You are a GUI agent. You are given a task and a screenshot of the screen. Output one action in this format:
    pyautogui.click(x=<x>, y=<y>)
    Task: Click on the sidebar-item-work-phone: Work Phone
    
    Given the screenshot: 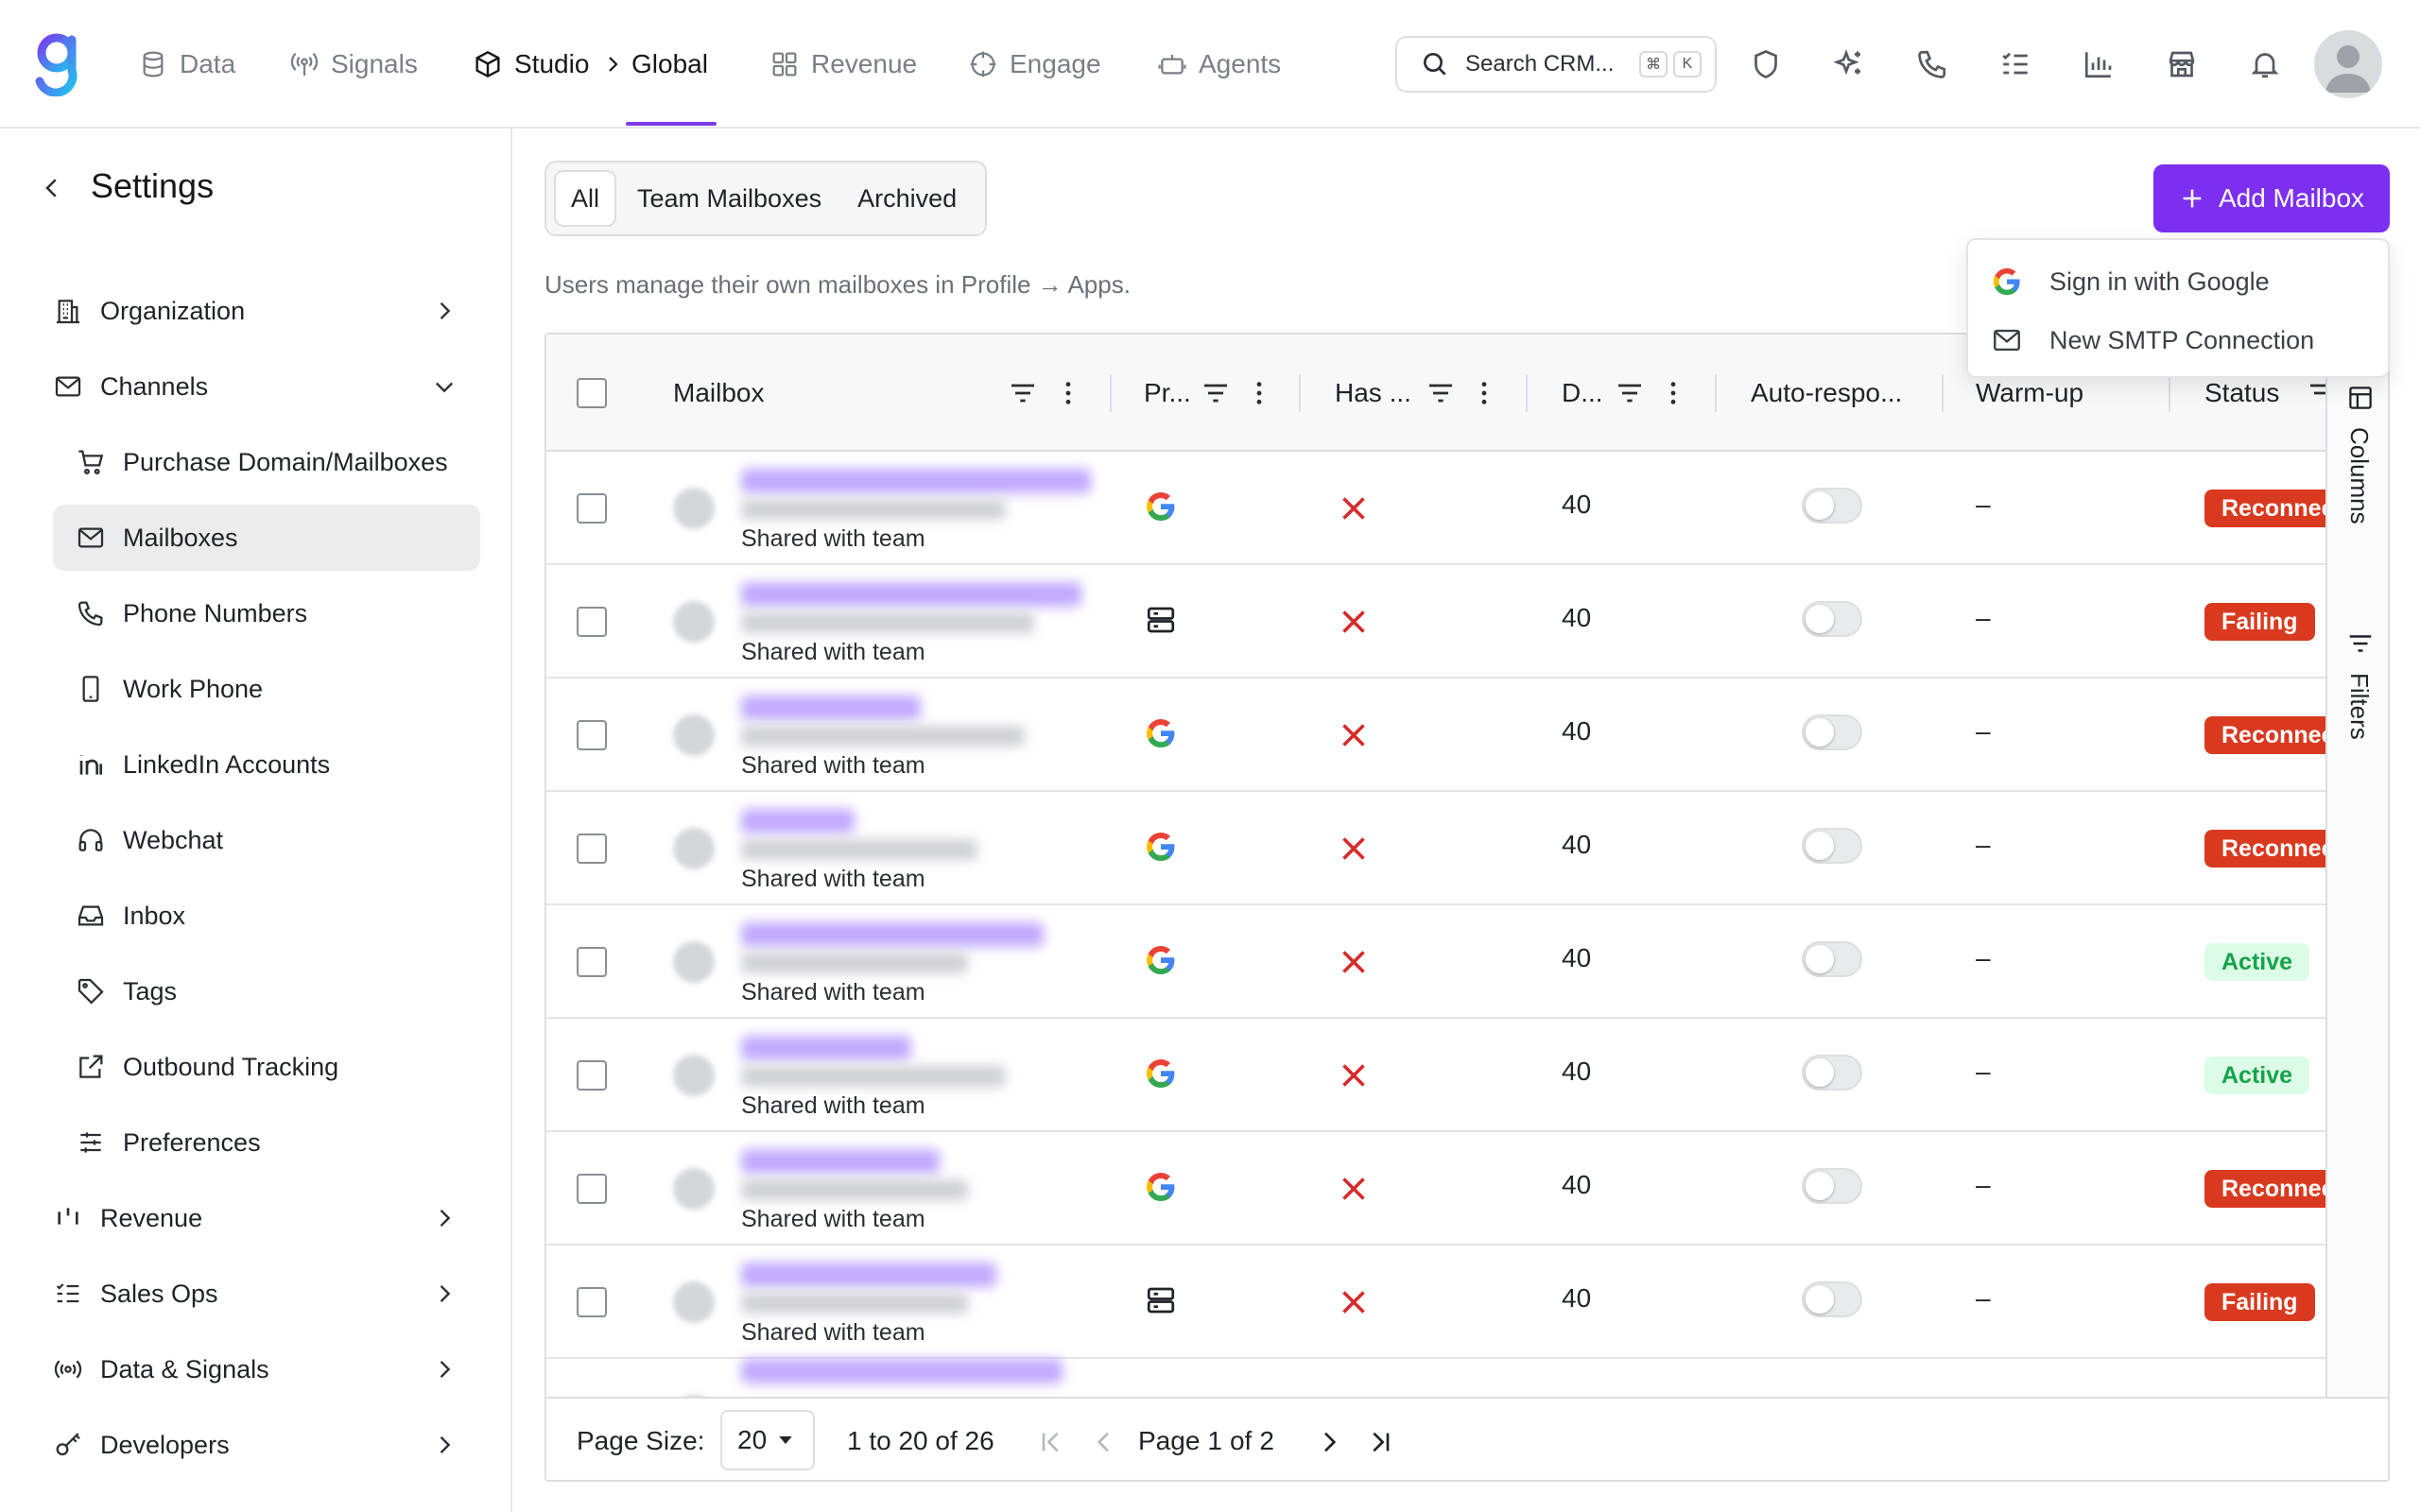 What is the action you would take?
    pyautogui.click(x=266, y=689)
    